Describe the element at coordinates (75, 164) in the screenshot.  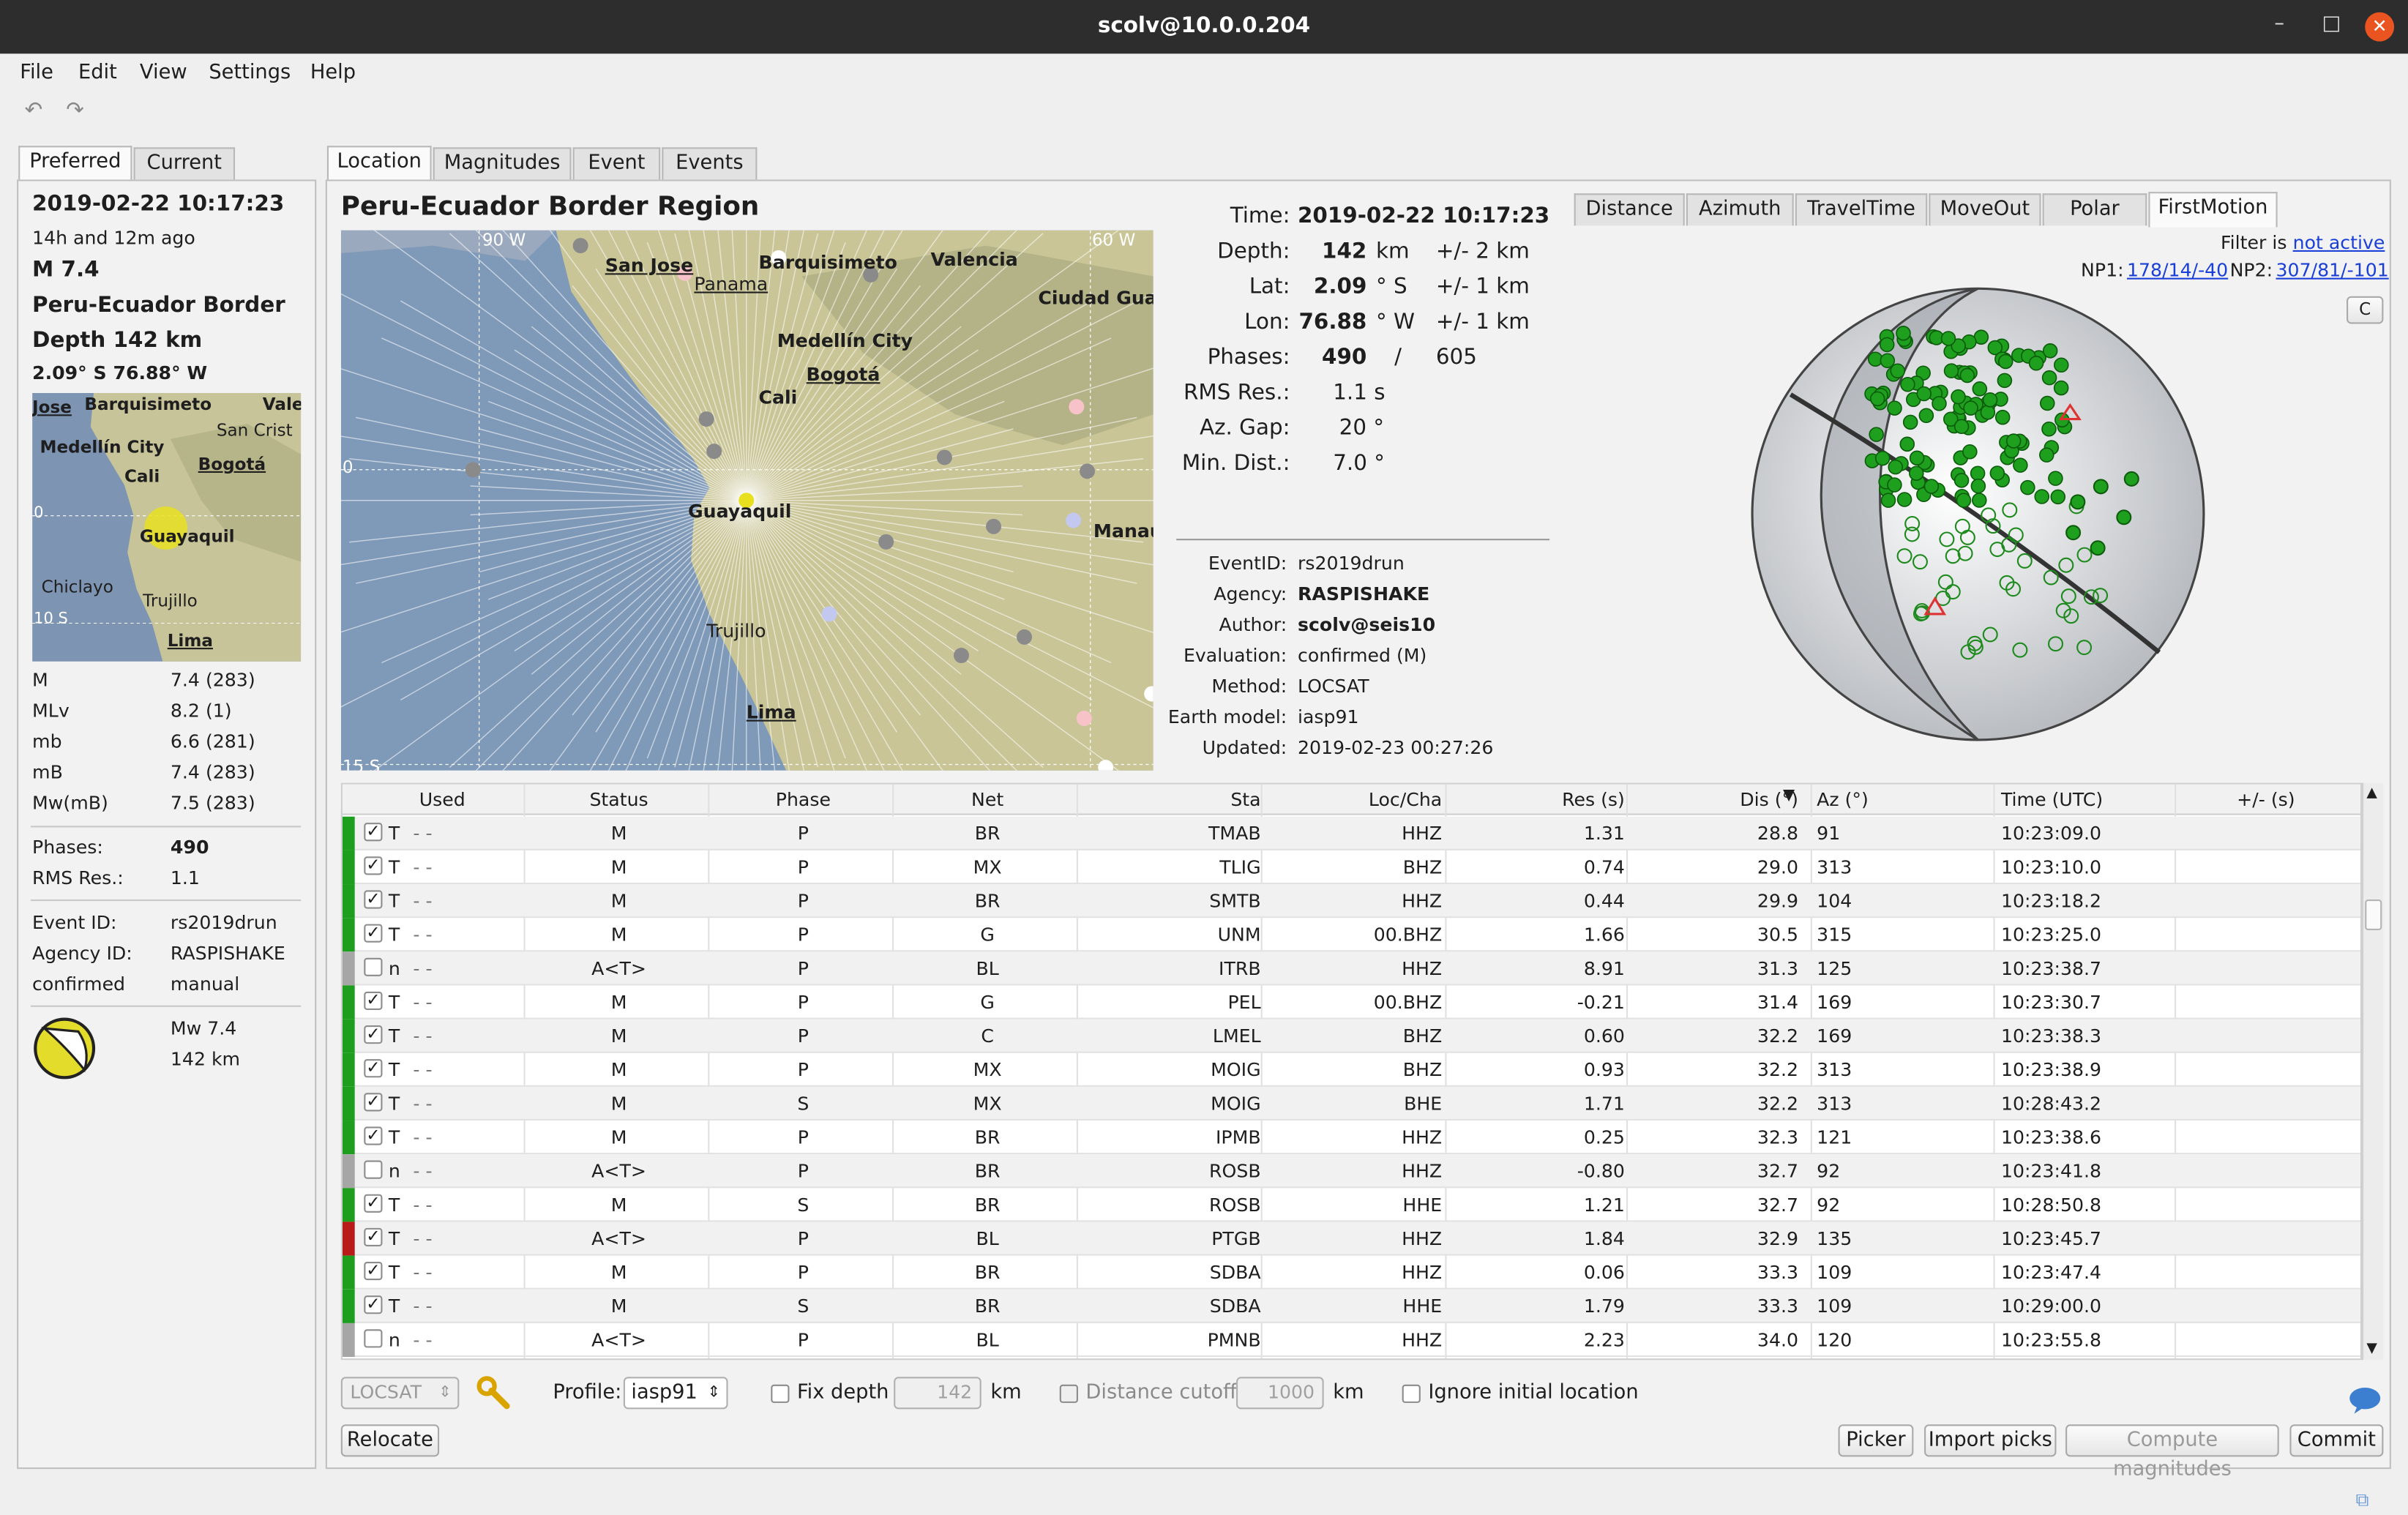
I see `tab-preferred: Preferred` at that location.